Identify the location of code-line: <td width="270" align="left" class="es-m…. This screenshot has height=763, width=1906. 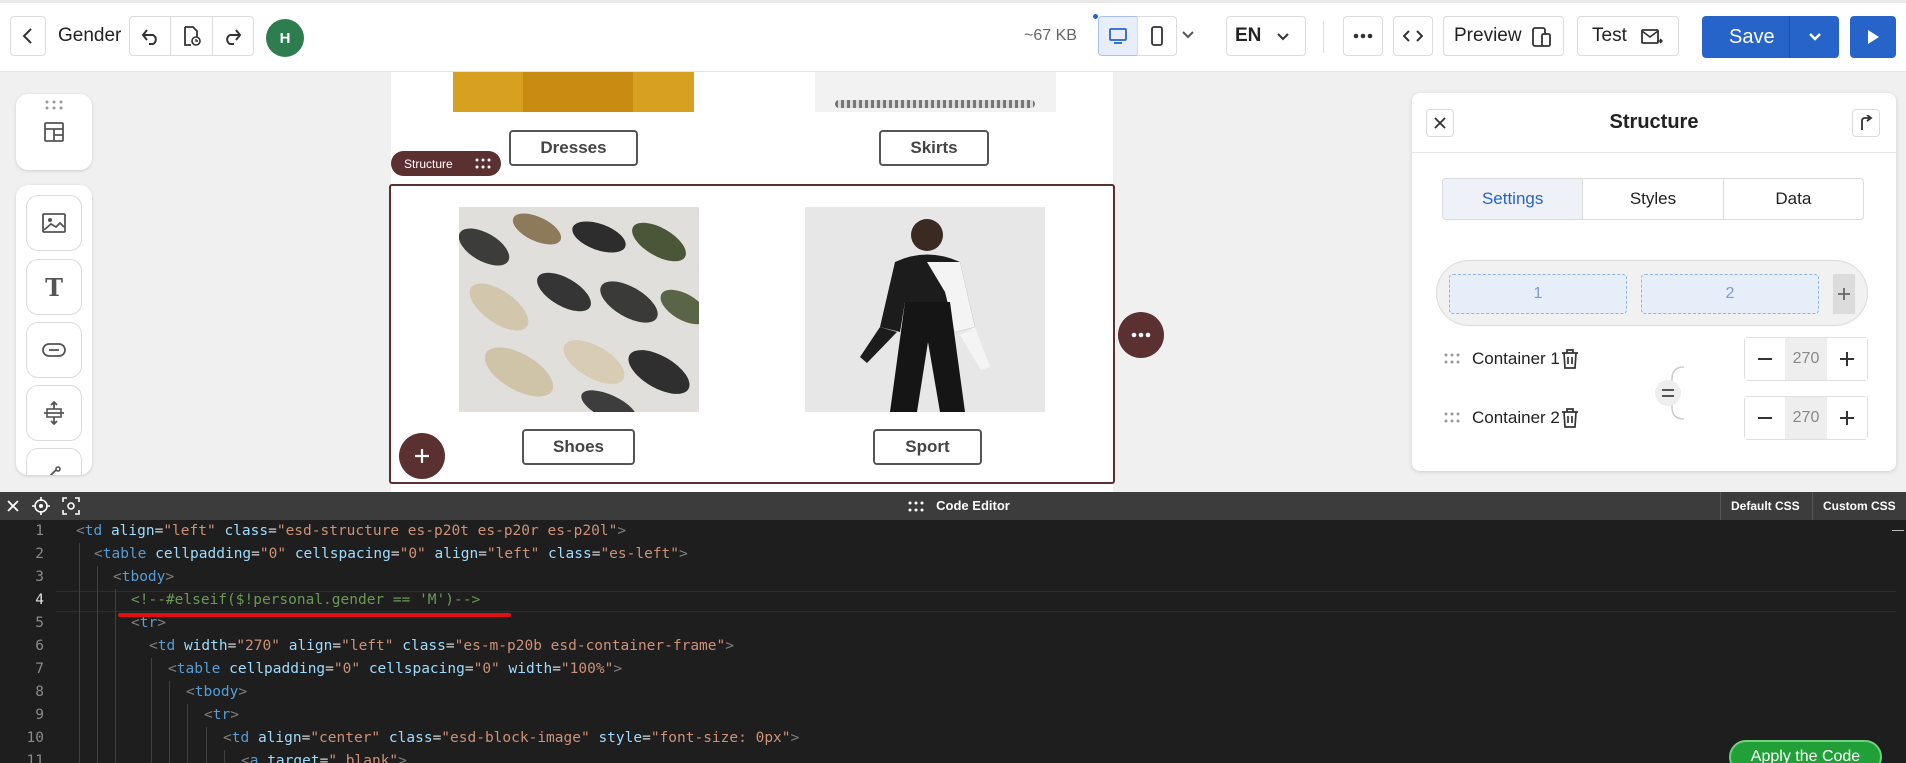
(441, 646).